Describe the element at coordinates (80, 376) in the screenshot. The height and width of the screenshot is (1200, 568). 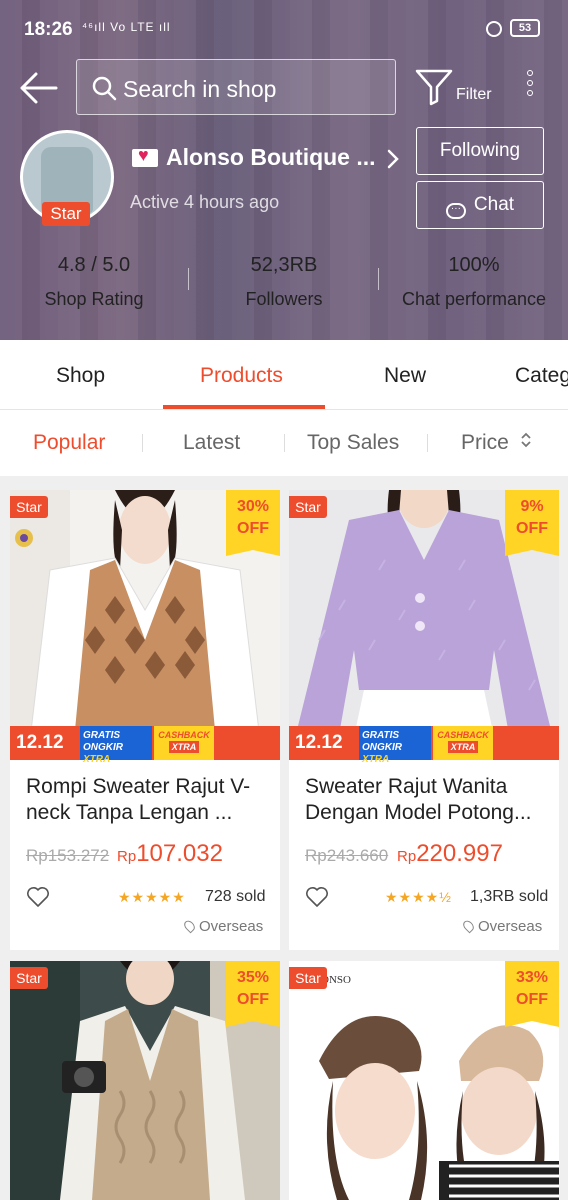
I see `tab-shop: Shop` at that location.